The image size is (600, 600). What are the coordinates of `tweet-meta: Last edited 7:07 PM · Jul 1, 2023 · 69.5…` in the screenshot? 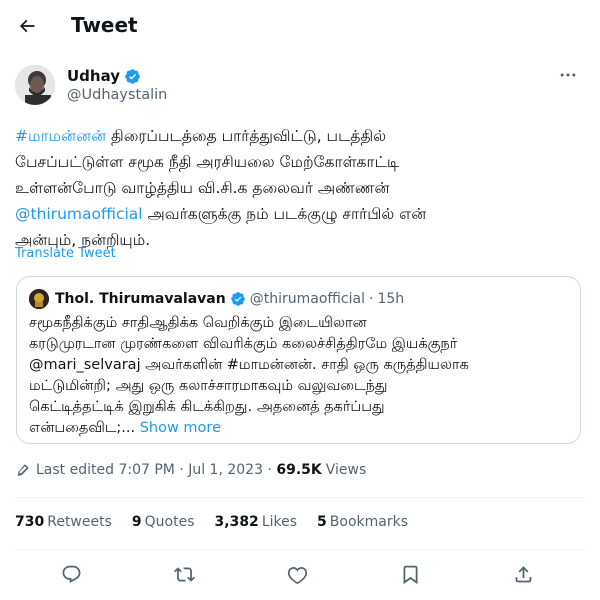 It's located at (190, 469).